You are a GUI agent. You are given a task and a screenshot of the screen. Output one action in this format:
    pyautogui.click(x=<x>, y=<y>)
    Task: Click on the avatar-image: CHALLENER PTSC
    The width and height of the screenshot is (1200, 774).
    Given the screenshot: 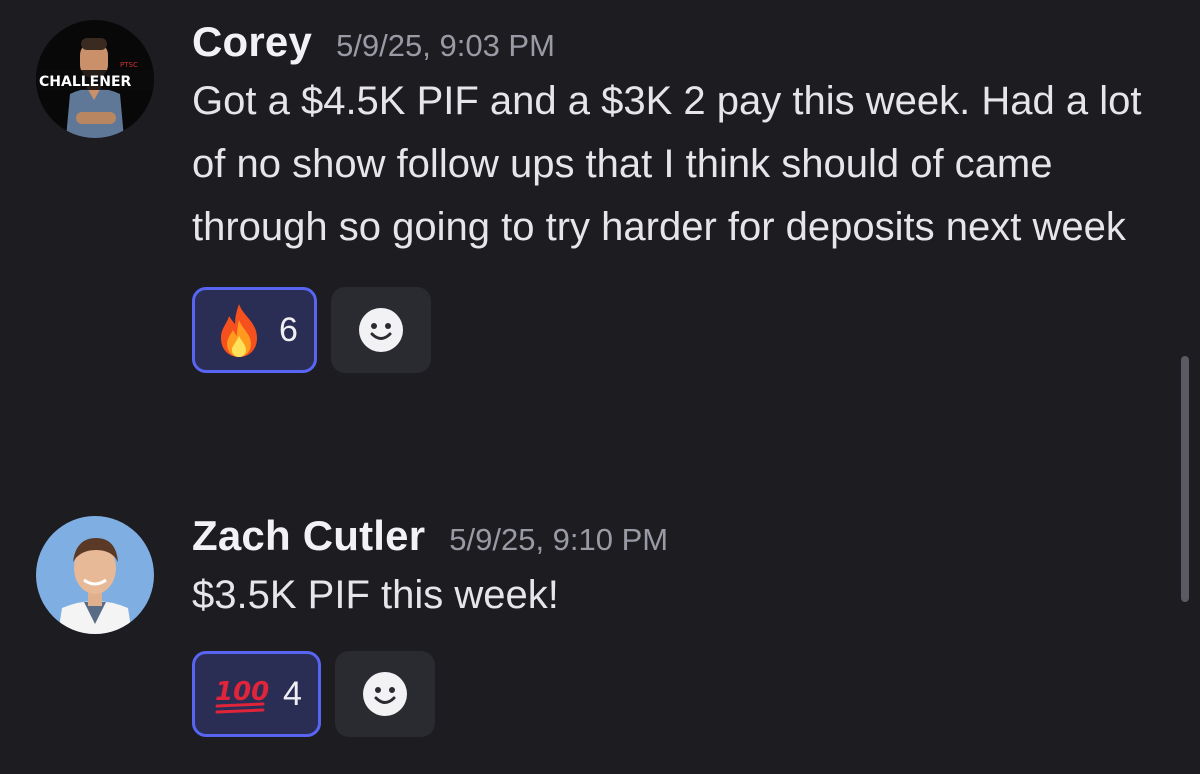 What is the action you would take?
    pyautogui.click(x=95, y=79)
    